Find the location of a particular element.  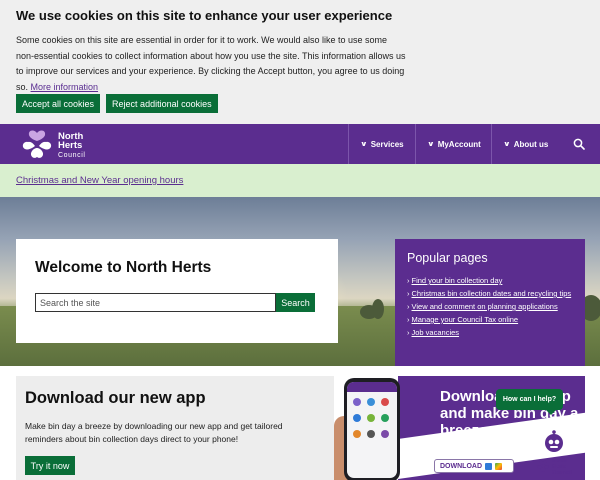

chat-help-button: How can I help? is located at coordinates (529, 399).